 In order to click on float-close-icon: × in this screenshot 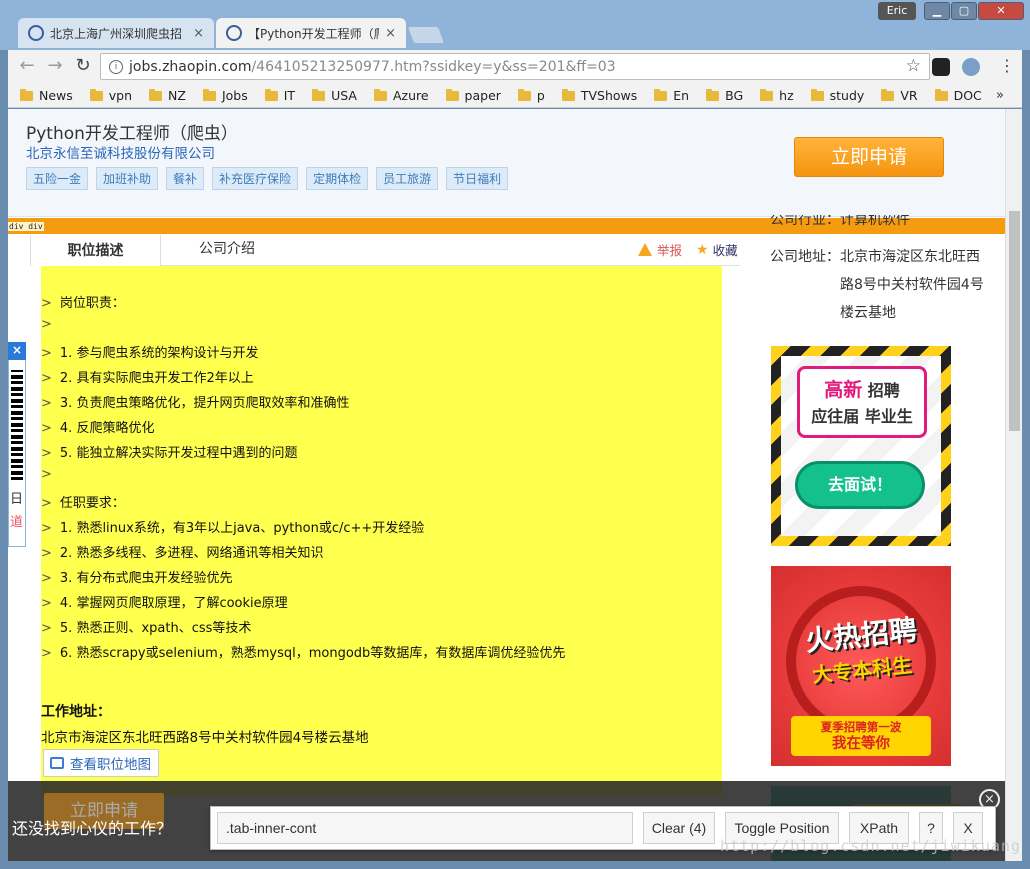, I will do `click(17, 351)`.